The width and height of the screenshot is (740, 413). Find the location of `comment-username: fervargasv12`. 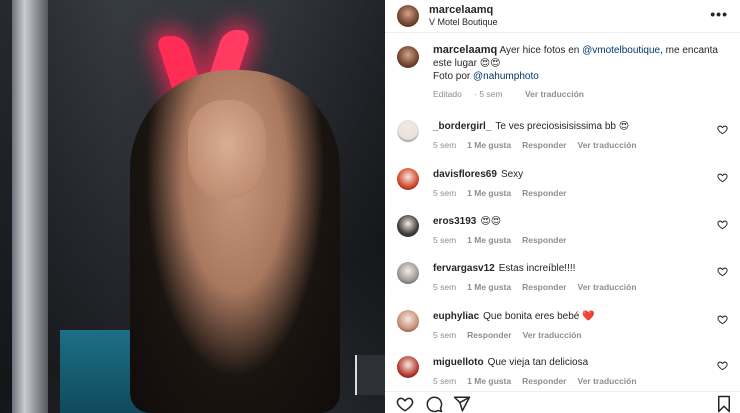

comment-username: fervargasv12 is located at coordinates (464, 268).